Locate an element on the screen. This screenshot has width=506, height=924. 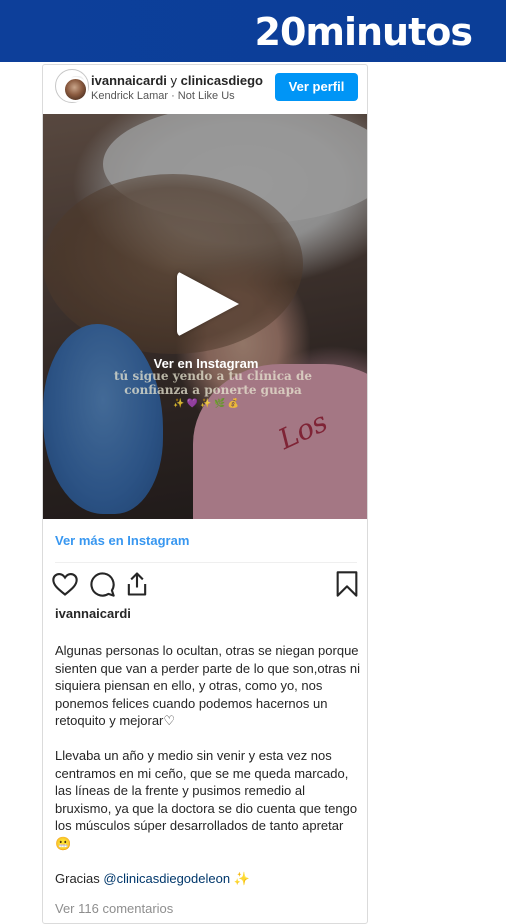
post-authors: ivannaicardi y clinicasdiego is located at coordinates (179, 81).